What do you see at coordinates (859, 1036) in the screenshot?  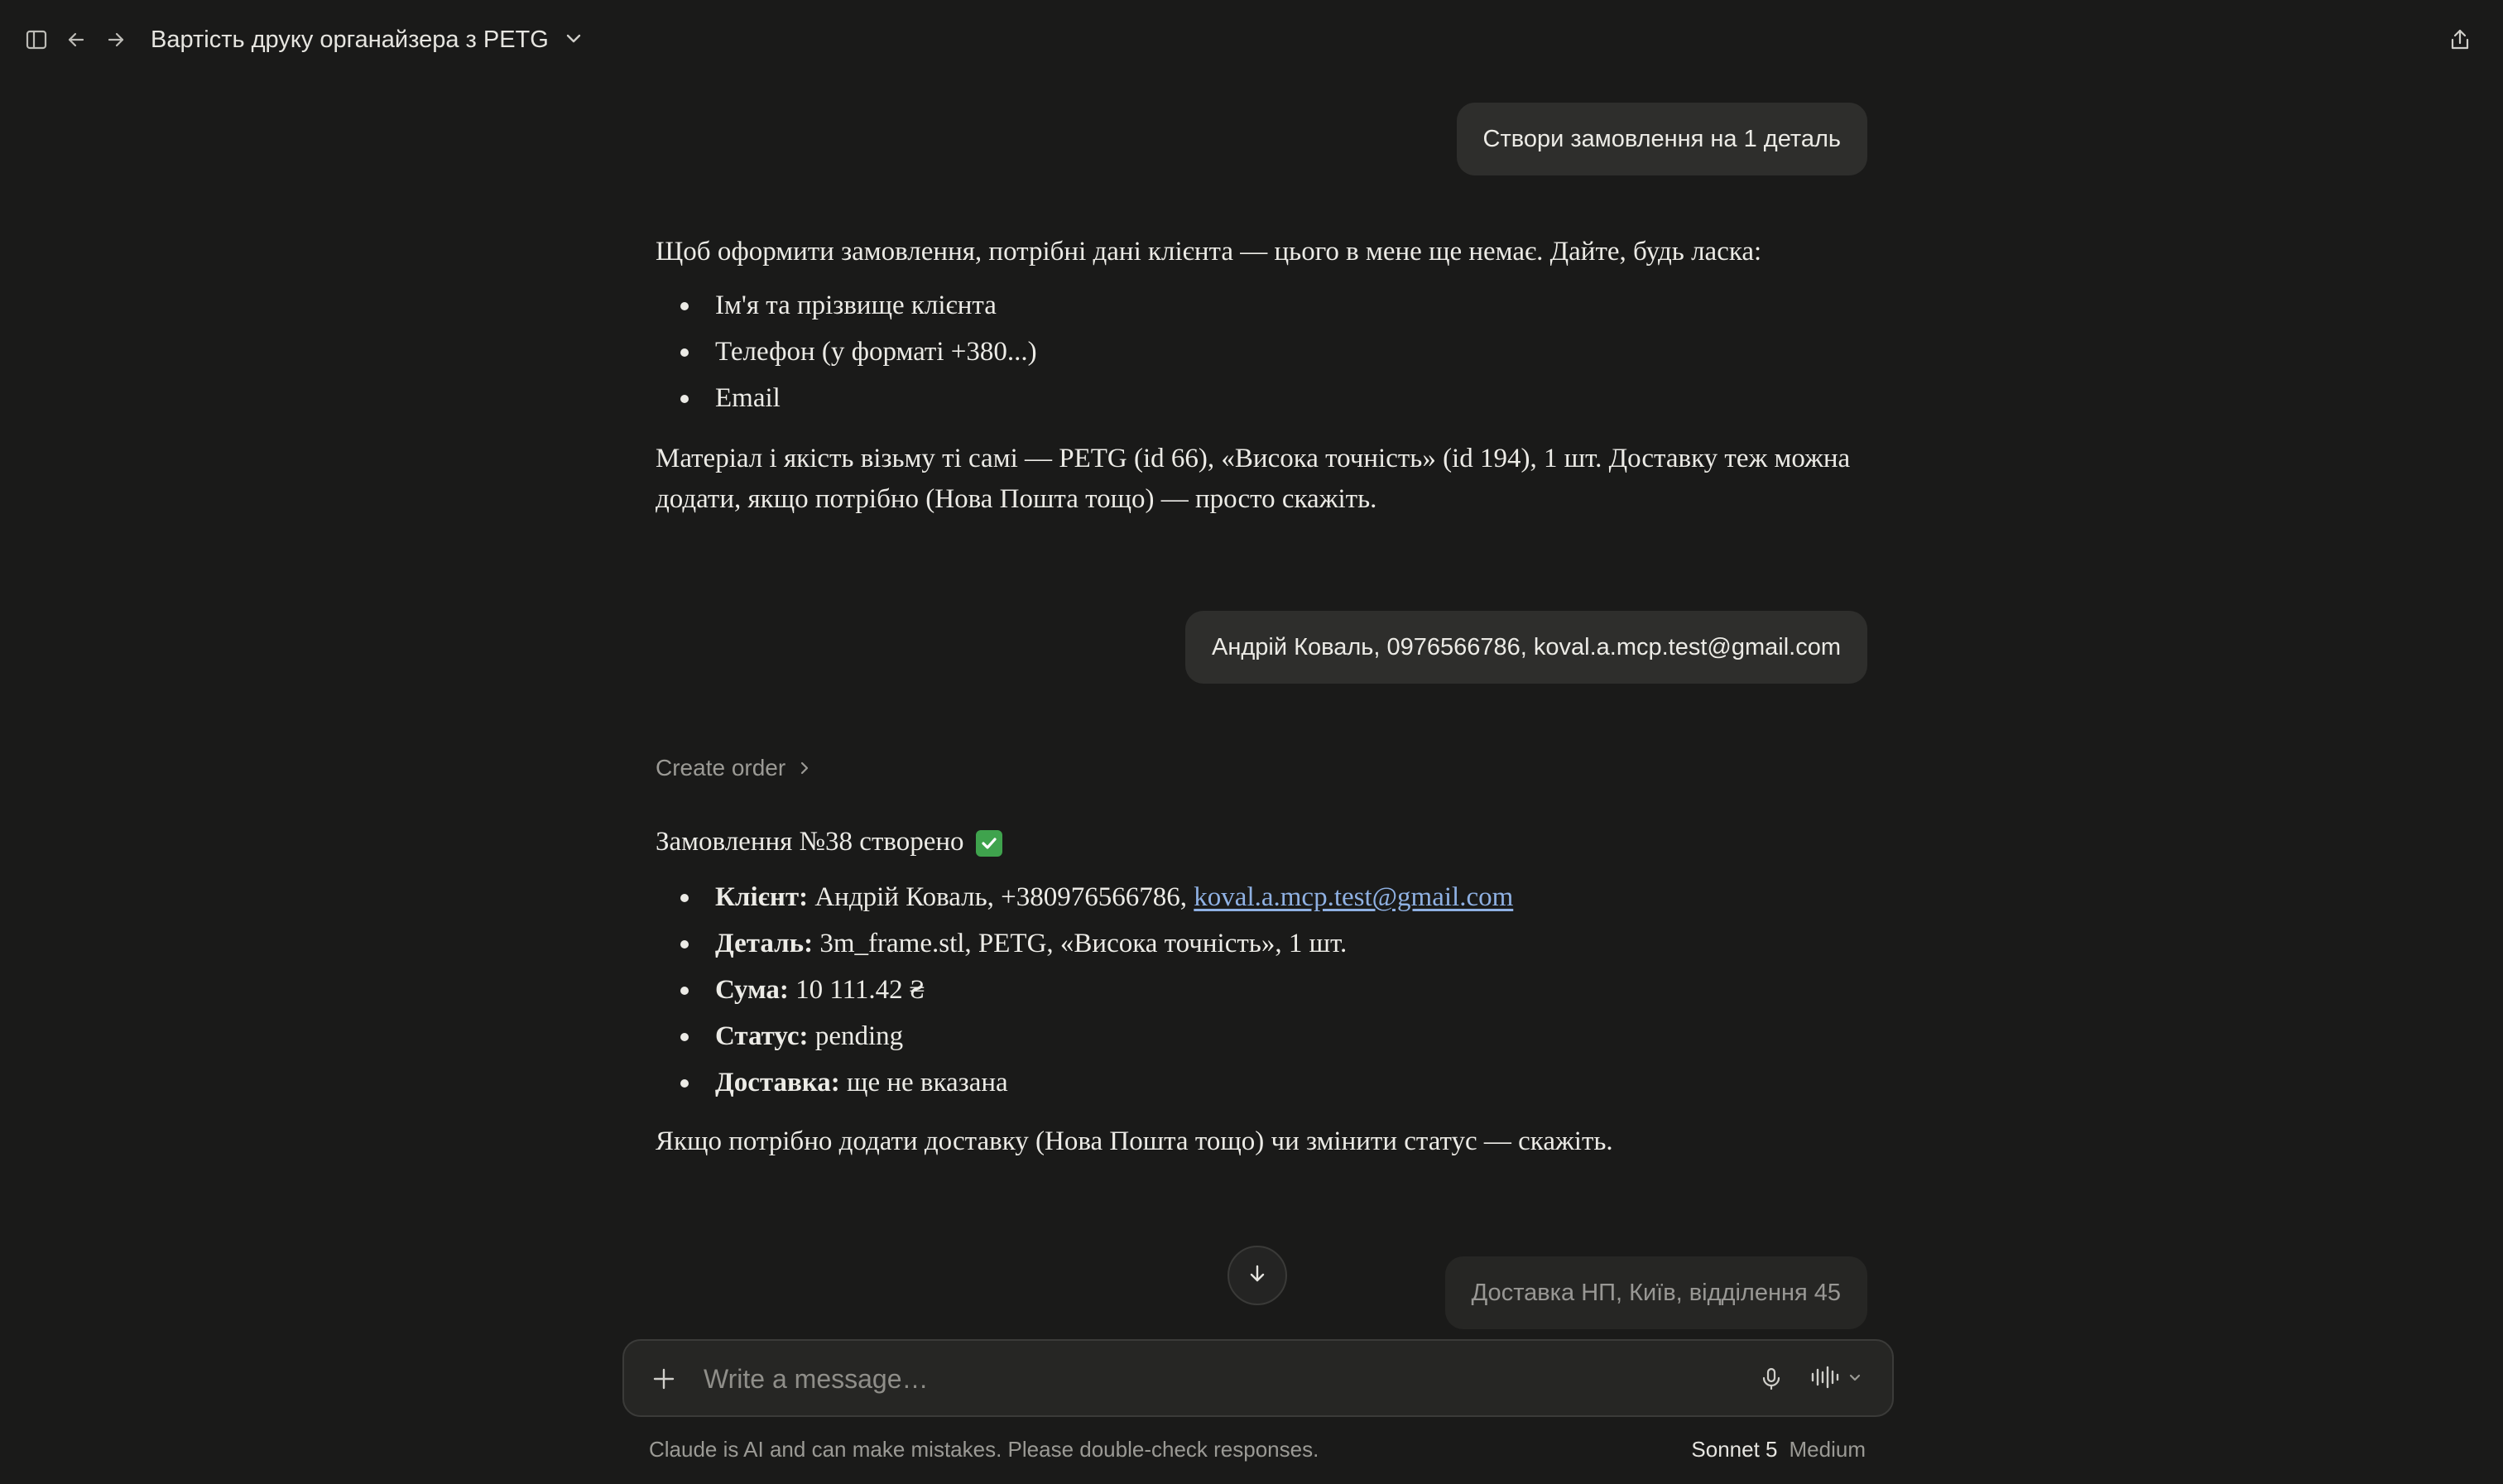 I see `detail-value: pending` at bounding box center [859, 1036].